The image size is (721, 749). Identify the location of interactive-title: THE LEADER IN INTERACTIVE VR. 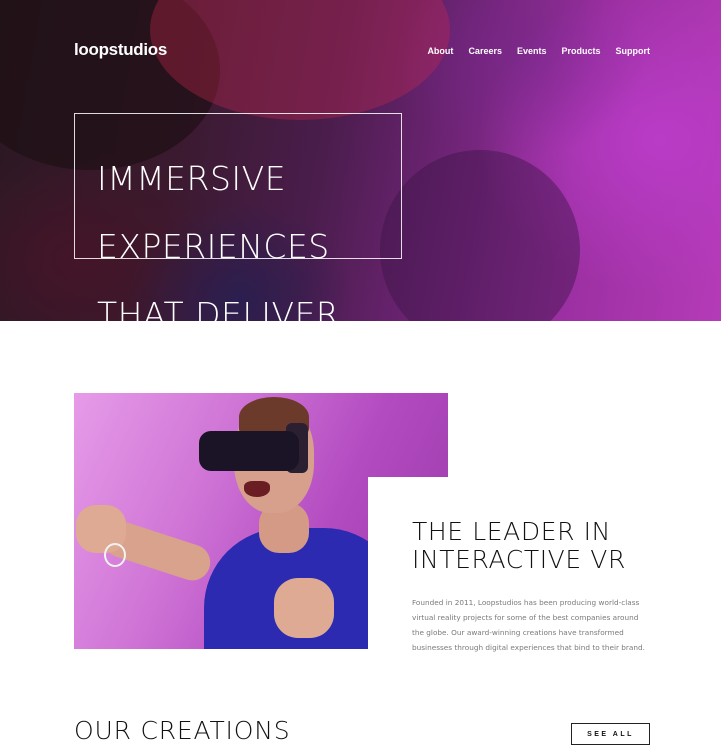
(519, 546).